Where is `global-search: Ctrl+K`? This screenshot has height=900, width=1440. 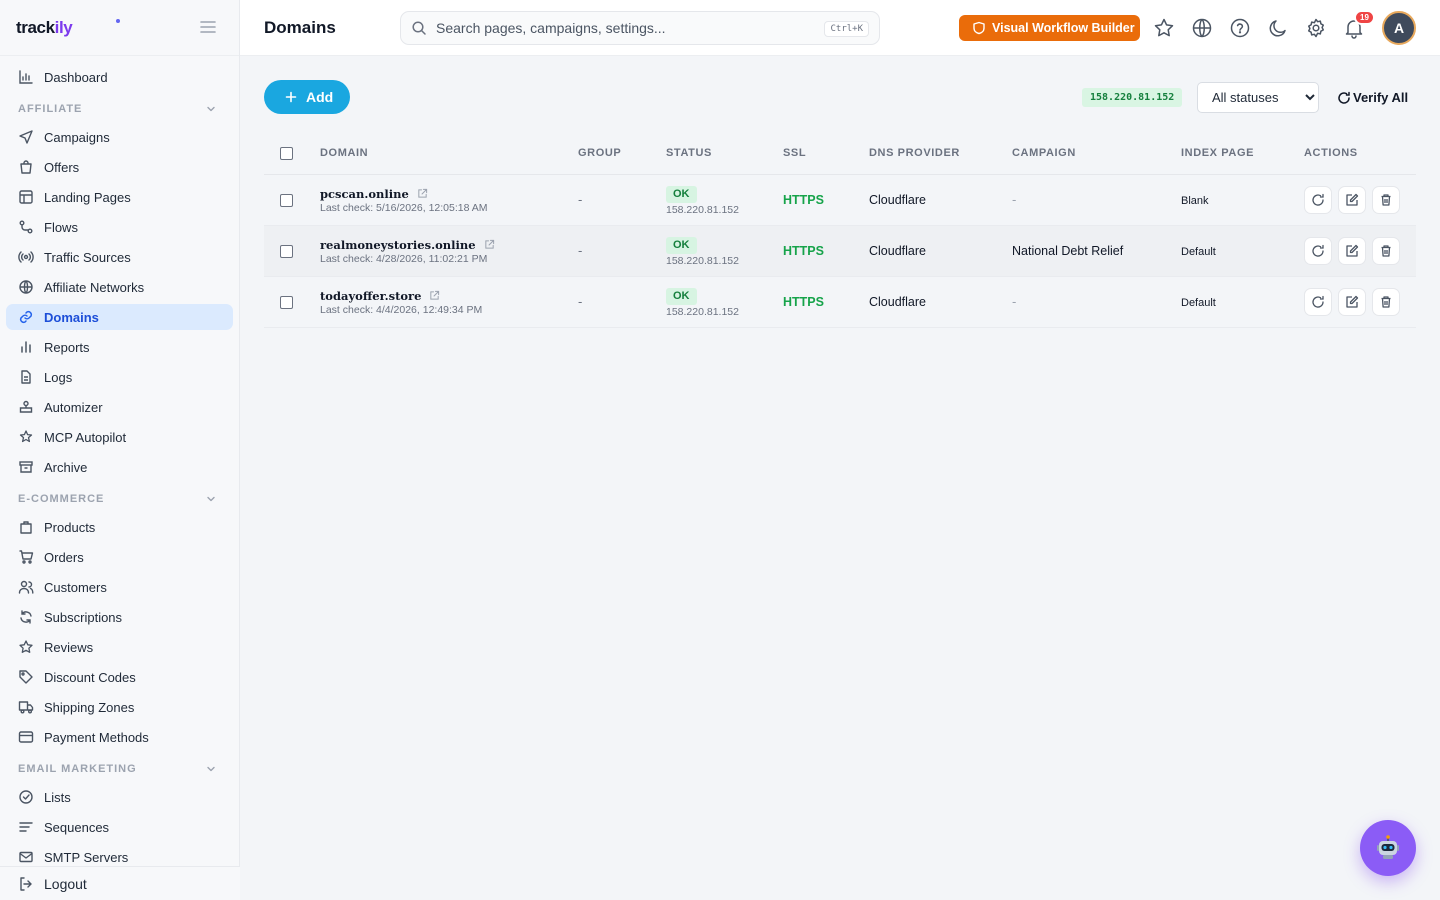 global-search: Ctrl+K is located at coordinates (640, 28).